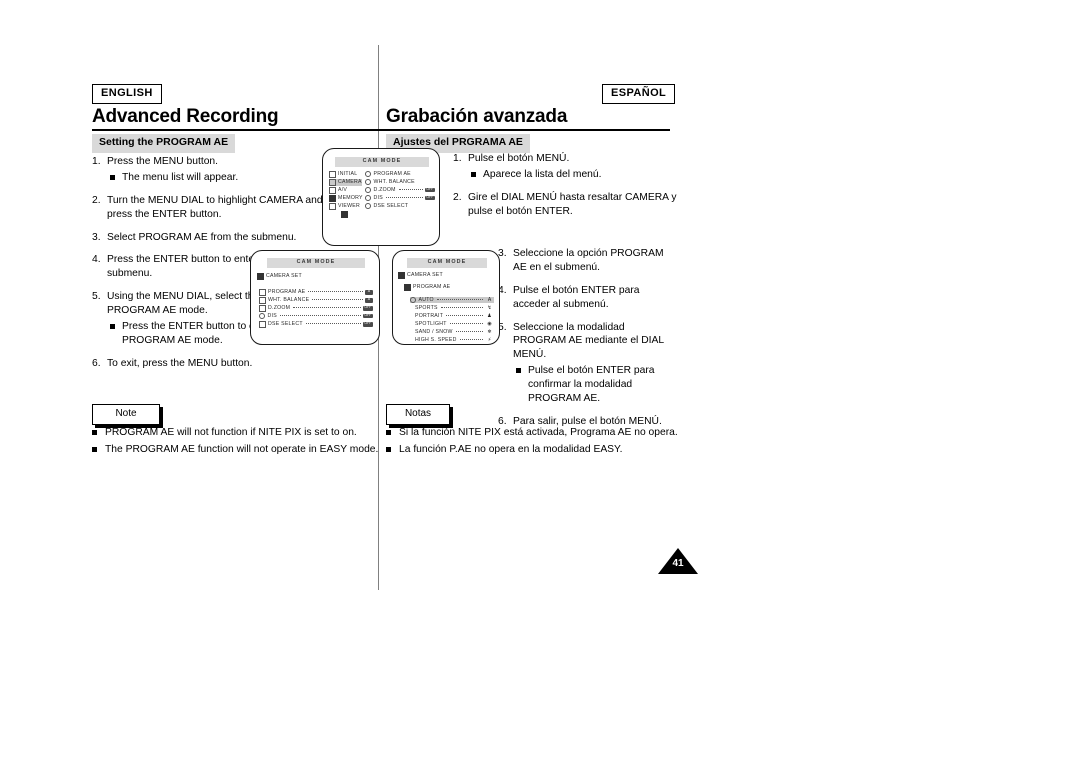 The height and width of the screenshot is (763, 1080). Describe the element at coordinates (418, 414) in the screenshot. I see `note-label-spanish: Notas` at that location.